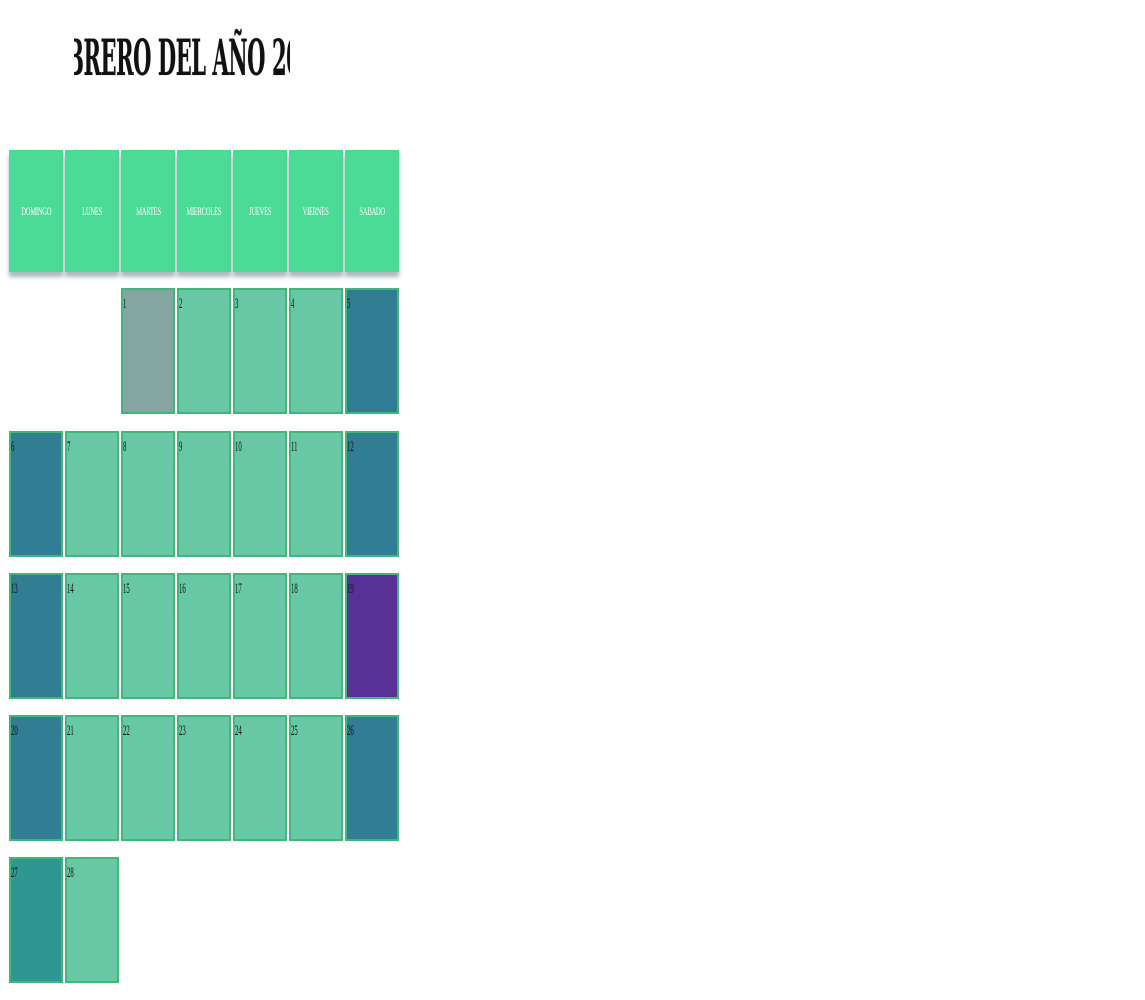 The image size is (1145, 1000). What do you see at coordinates (316, 351) in the screenshot?
I see `day-cell-4: 4` at bounding box center [316, 351].